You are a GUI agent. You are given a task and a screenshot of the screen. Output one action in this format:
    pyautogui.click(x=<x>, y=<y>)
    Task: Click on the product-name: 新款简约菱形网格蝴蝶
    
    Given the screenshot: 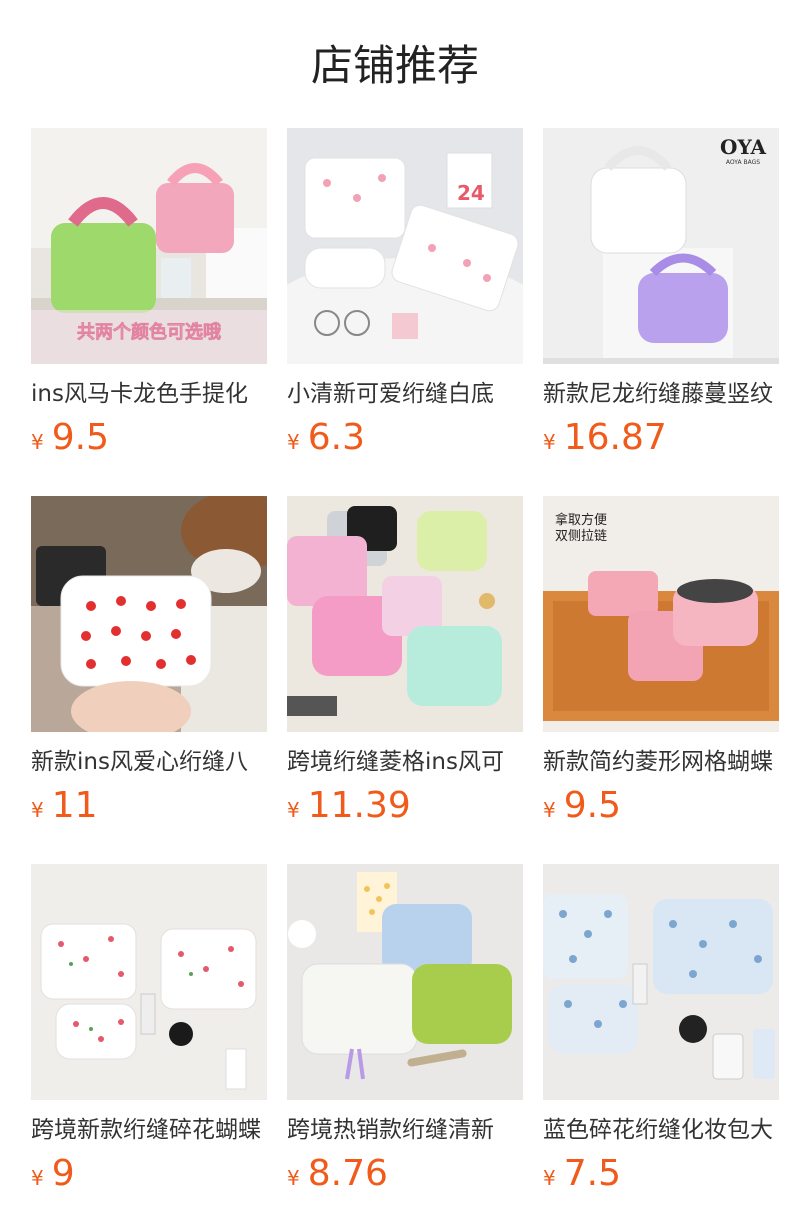 What is the action you would take?
    pyautogui.click(x=661, y=762)
    